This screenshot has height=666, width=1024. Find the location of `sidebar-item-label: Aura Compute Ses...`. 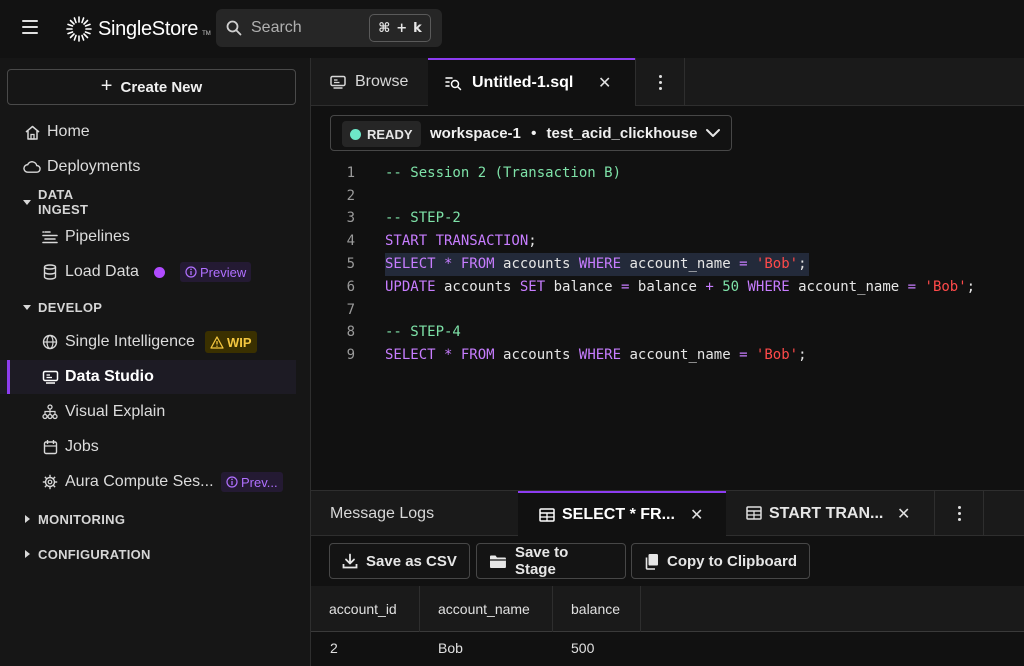

sidebar-item-label: Aura Compute Ses... is located at coordinates (139, 481).